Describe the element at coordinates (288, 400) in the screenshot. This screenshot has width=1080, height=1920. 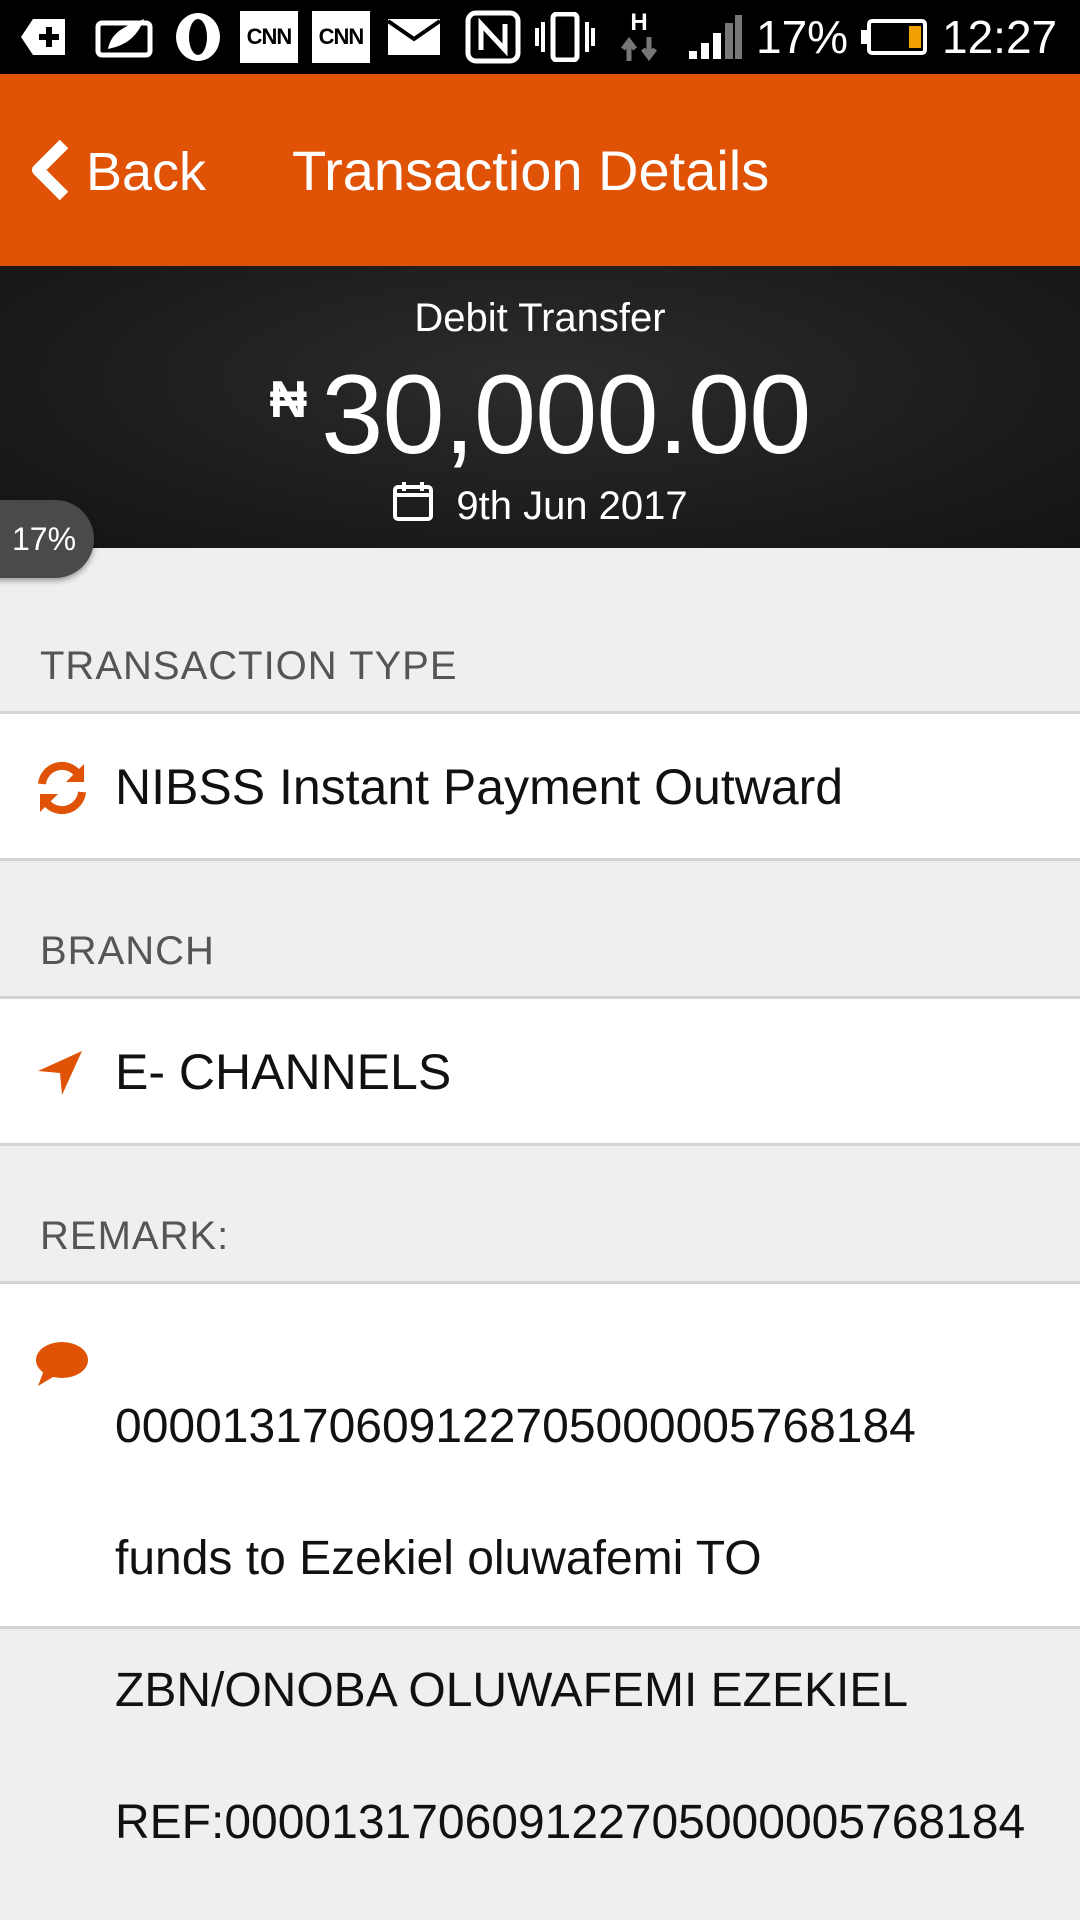
I see `currency-symbol: ₦` at that location.